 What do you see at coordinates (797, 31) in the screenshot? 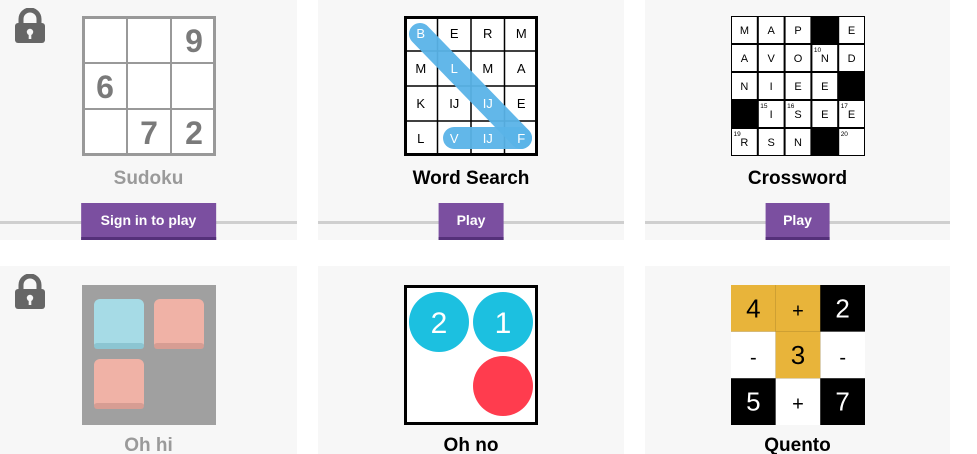
I see `crossword-letter: P` at bounding box center [797, 31].